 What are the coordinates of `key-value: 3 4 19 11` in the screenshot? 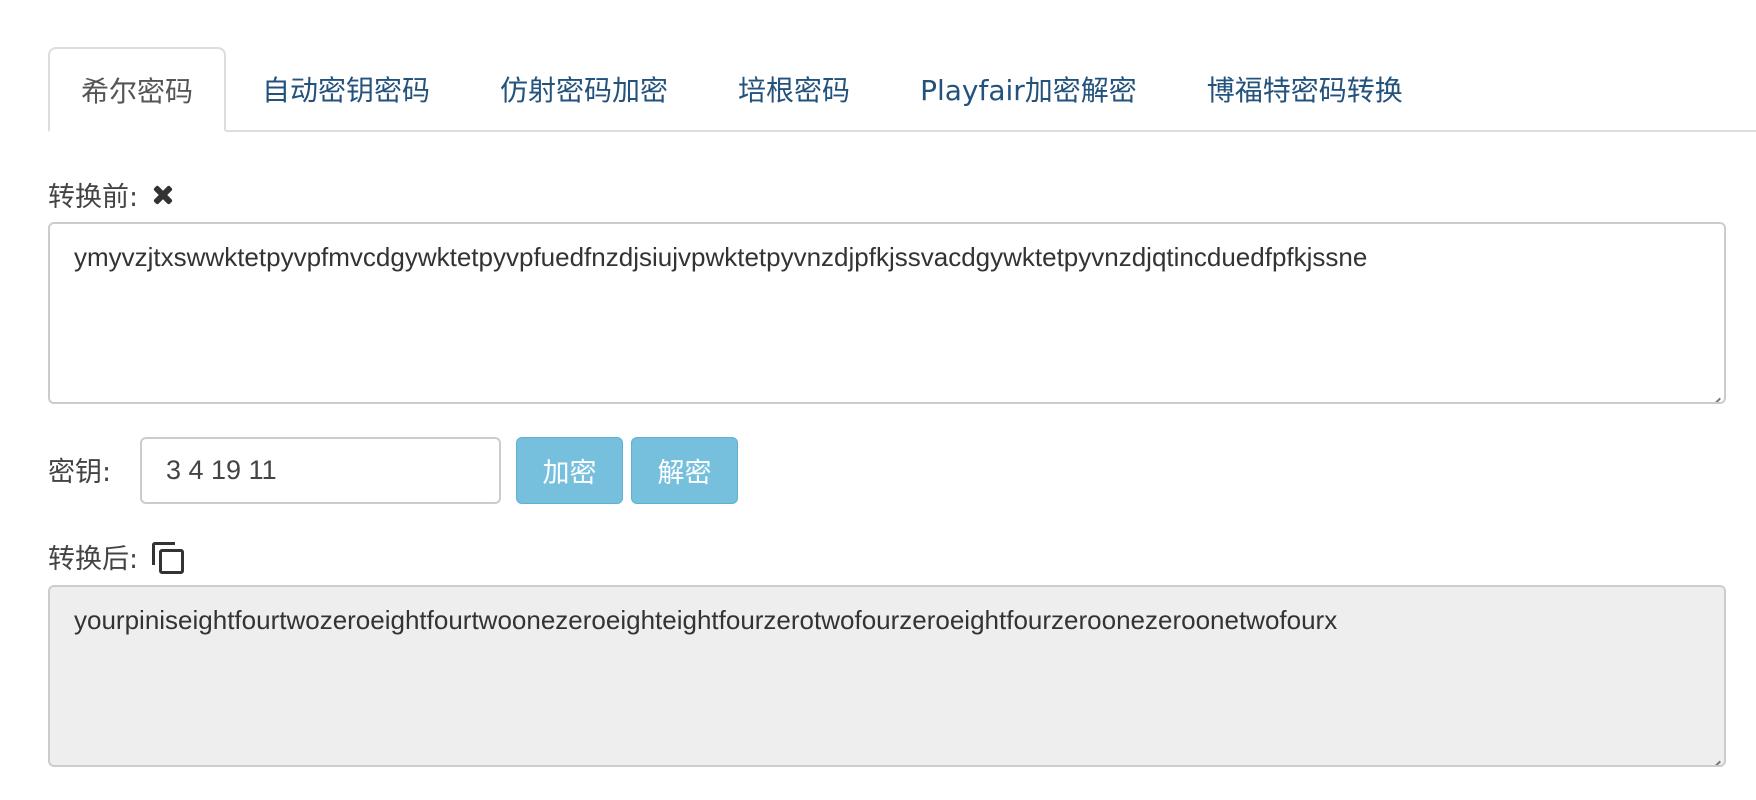 It's located at (221, 470).